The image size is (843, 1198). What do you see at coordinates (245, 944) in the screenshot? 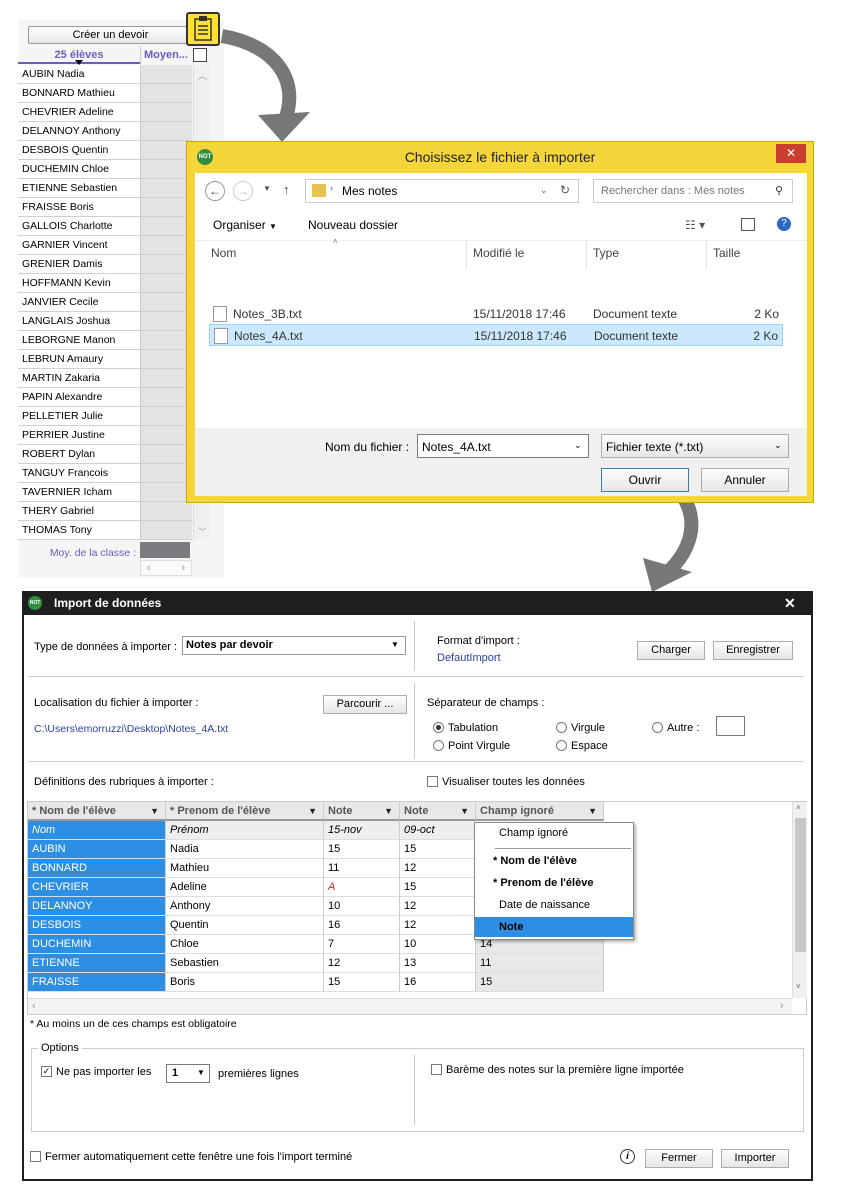
I see `grid-cell: Chloe` at bounding box center [245, 944].